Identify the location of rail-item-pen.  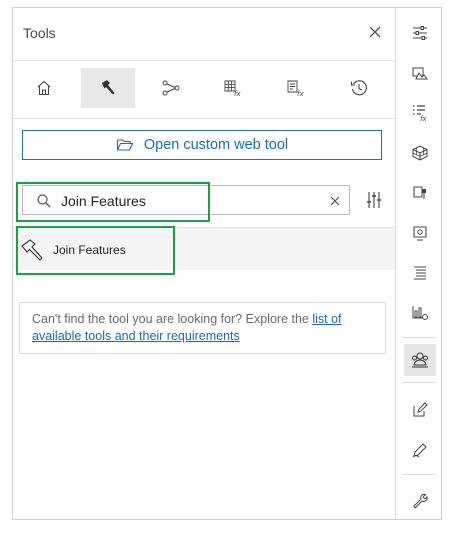
(420, 450).